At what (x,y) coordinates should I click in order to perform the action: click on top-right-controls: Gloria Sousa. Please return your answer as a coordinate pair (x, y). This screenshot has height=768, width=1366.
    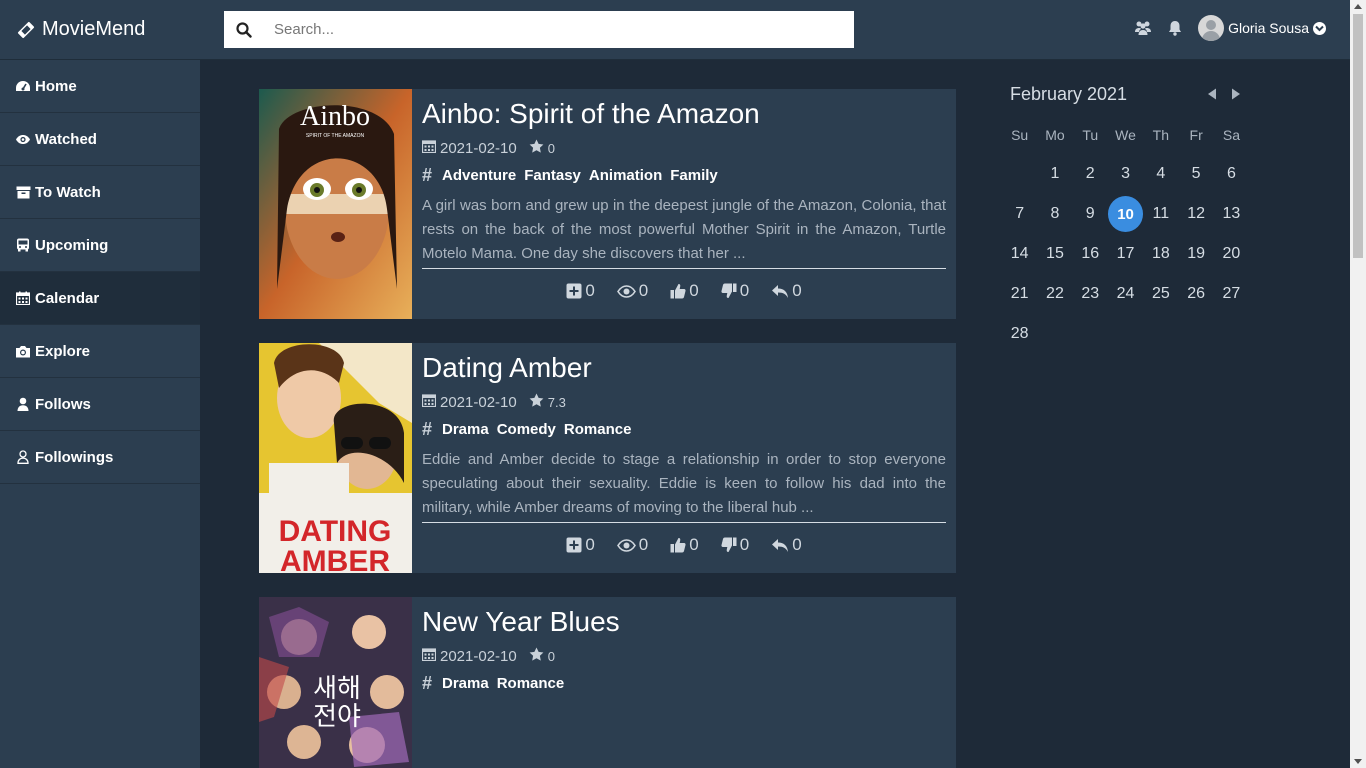
    Looking at the image, I should click on (1230, 28).